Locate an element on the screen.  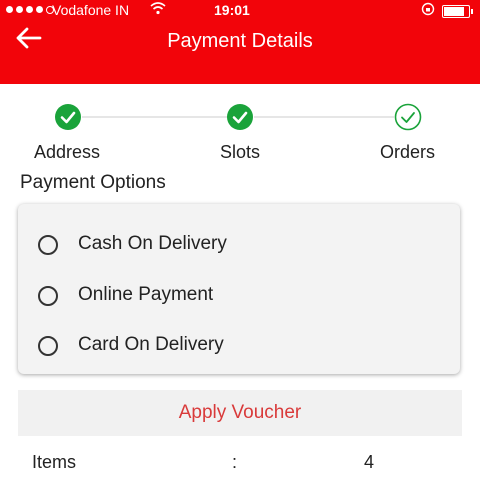
progress-steps: Address Slots Orders is located at coordinates (240, 135).